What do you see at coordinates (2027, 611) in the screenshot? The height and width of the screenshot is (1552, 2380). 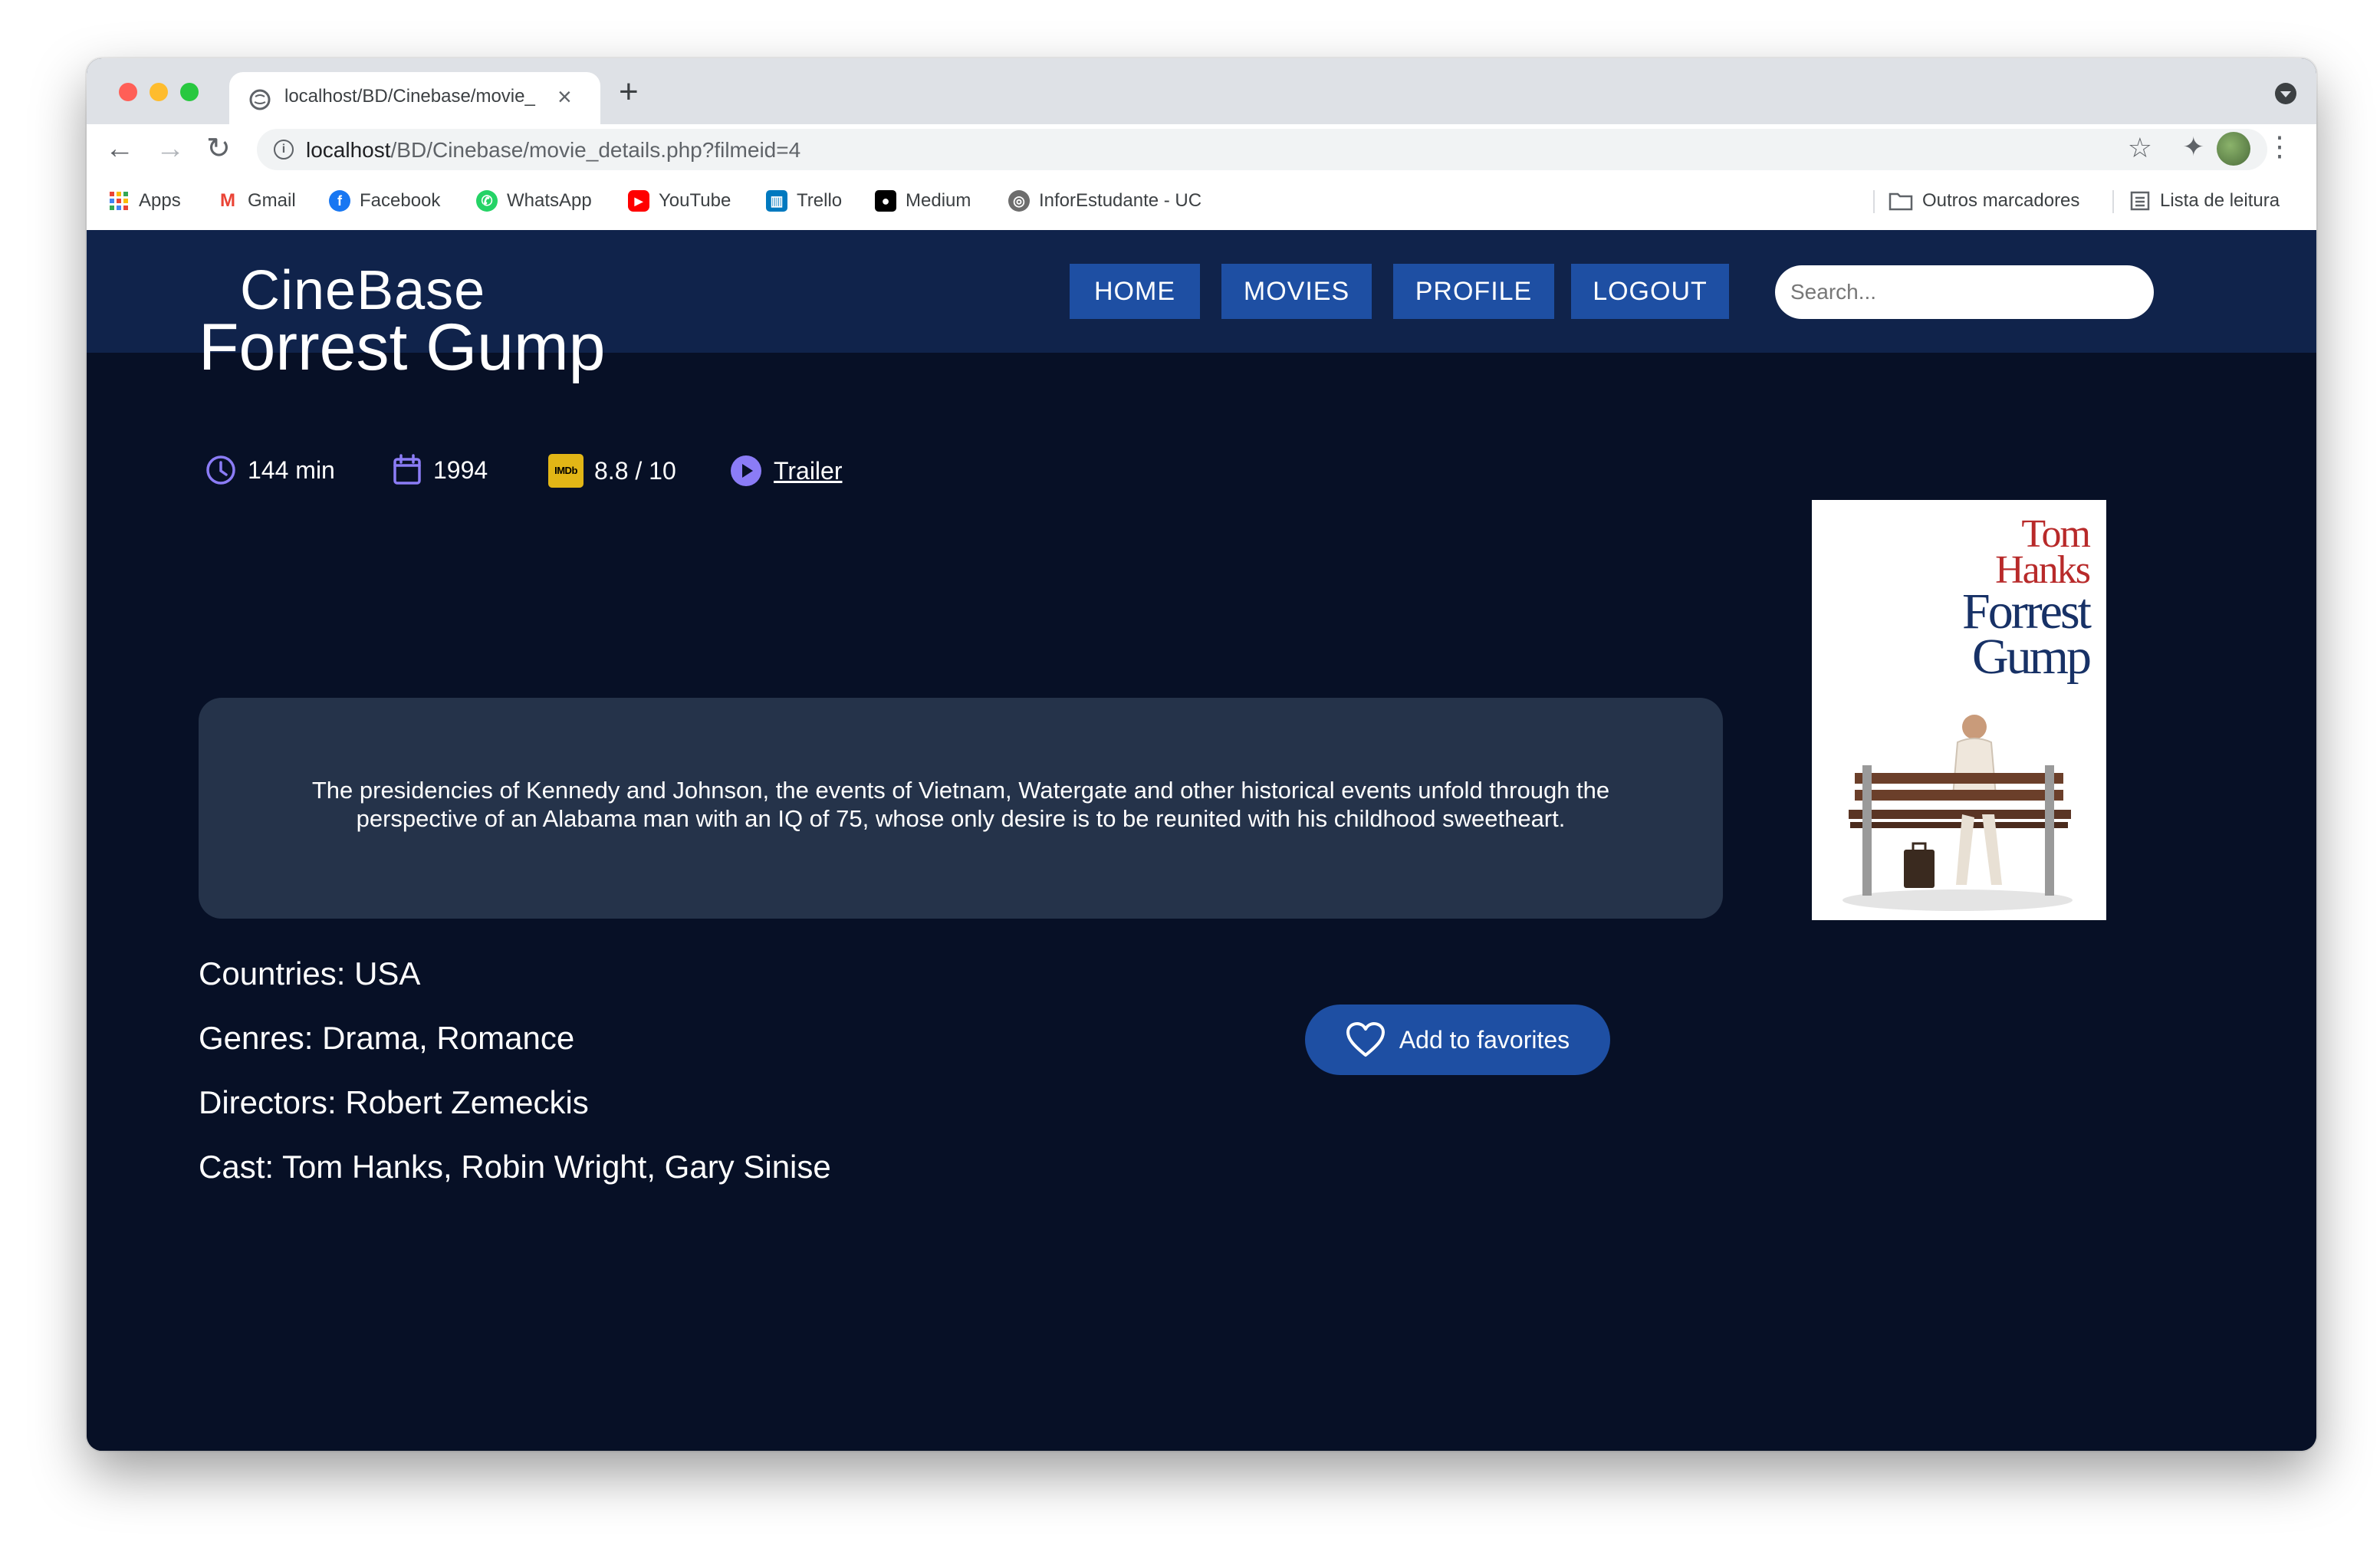 I see `poster-film-line: Forrest` at bounding box center [2027, 611].